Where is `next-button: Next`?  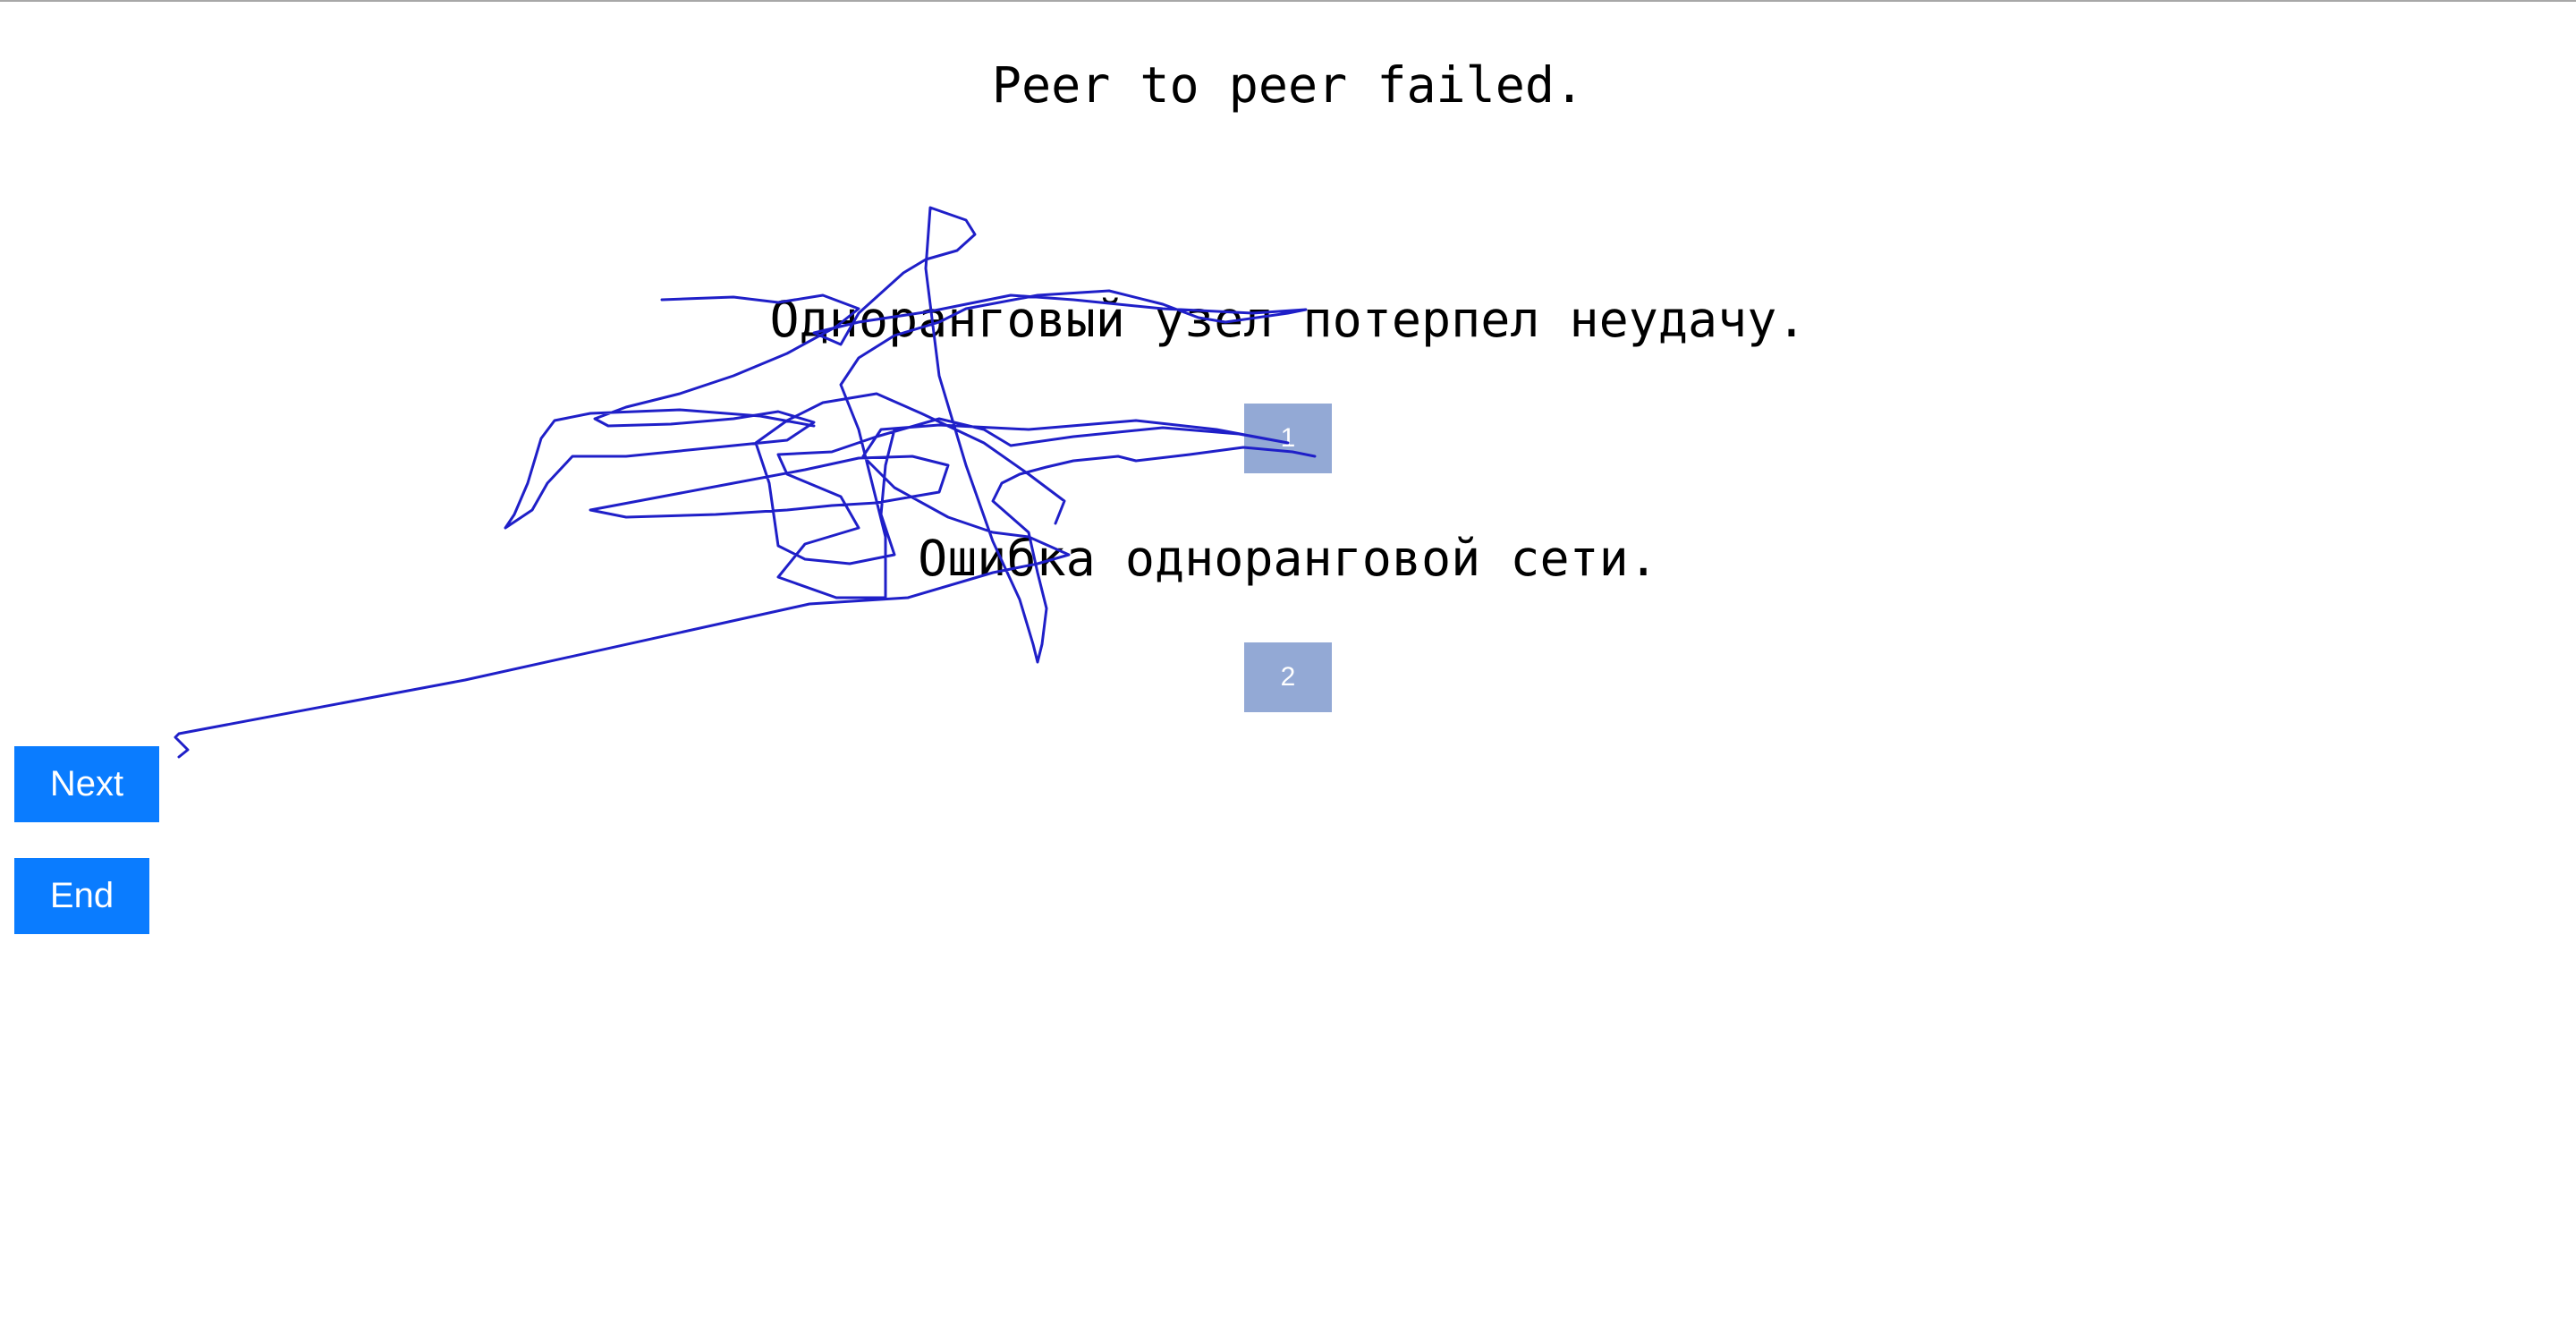 next-button: Next is located at coordinates (86, 784).